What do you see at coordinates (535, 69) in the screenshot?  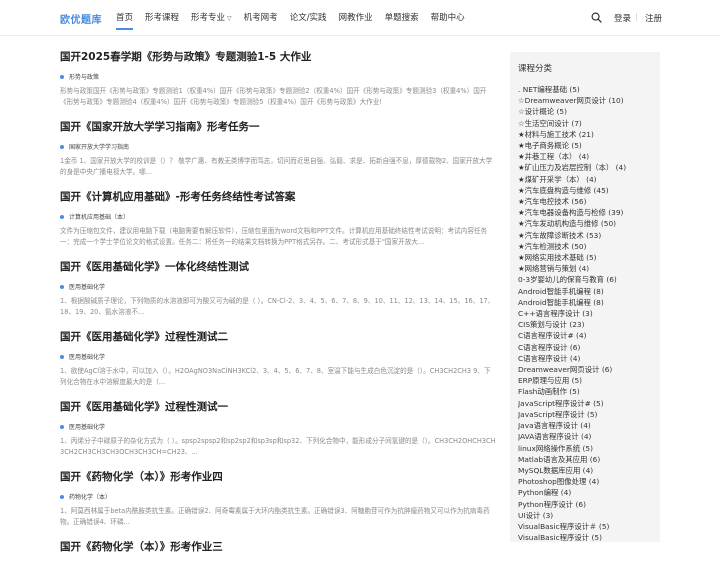 I see `sidebar-title: 课程分类` at bounding box center [535, 69].